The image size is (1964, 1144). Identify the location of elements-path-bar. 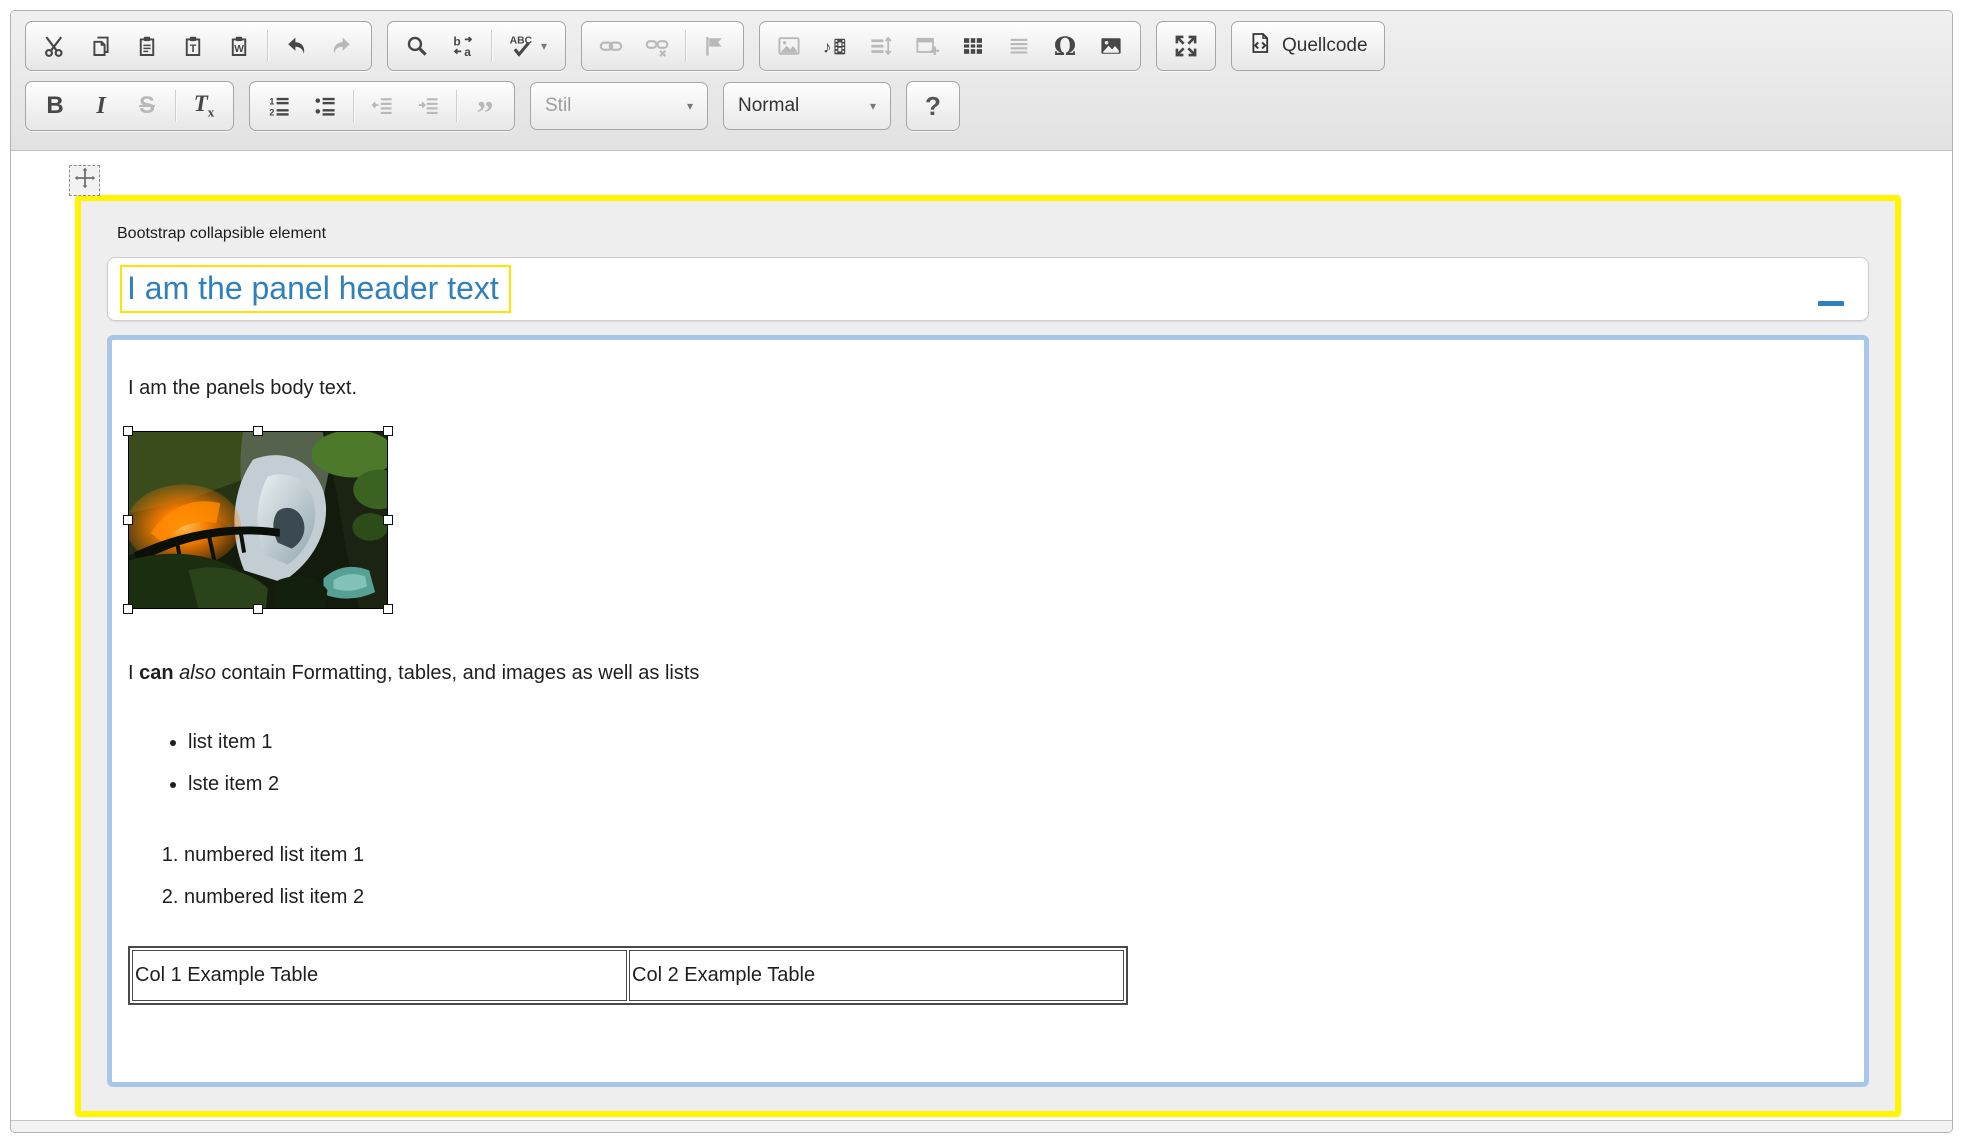
(981, 1126).